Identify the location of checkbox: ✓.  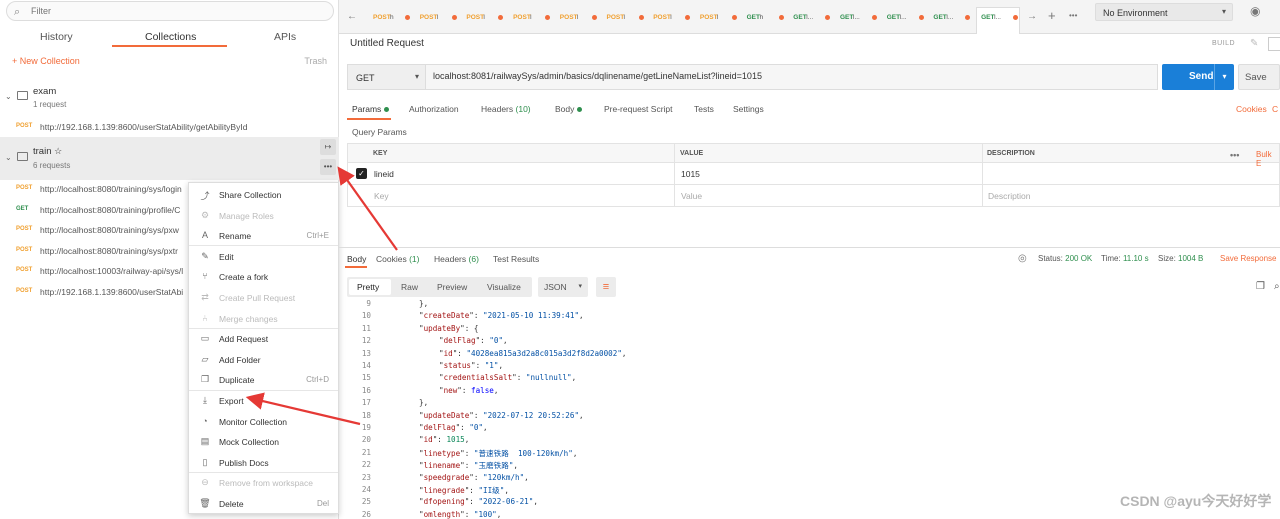
(361, 173).